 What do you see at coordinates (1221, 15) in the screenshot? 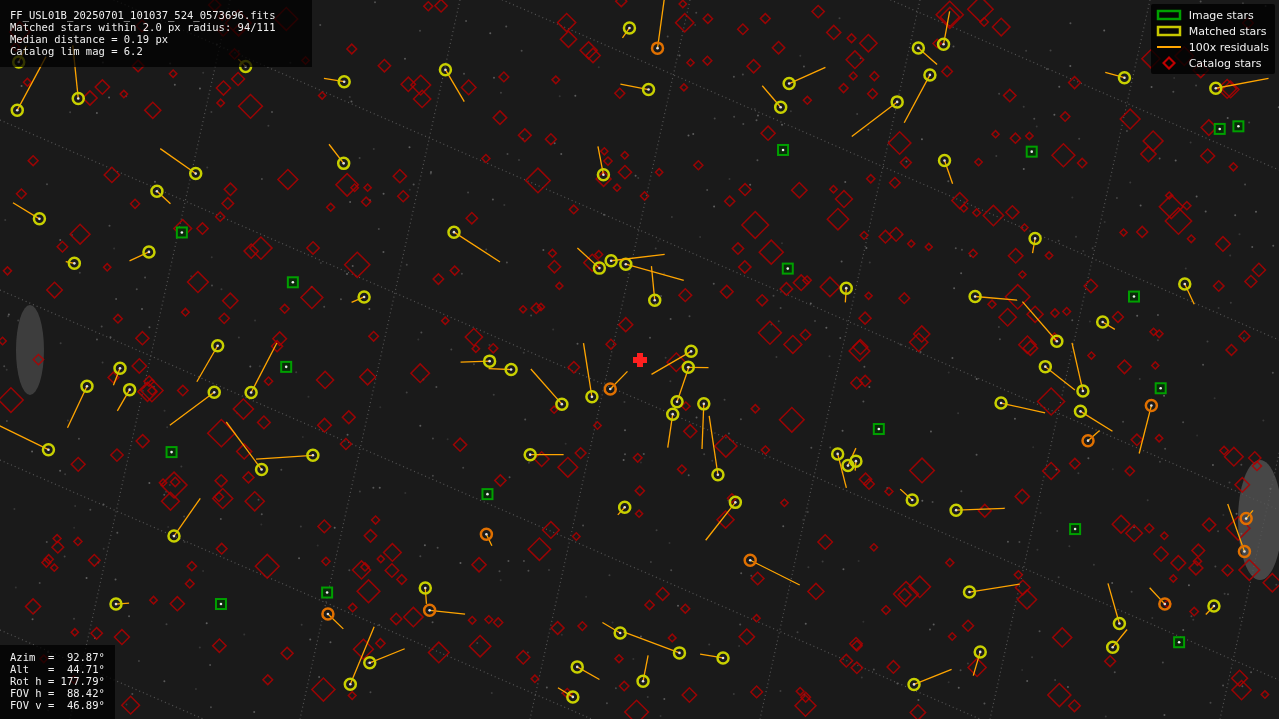
I see `legend-label: Image stars` at bounding box center [1221, 15].